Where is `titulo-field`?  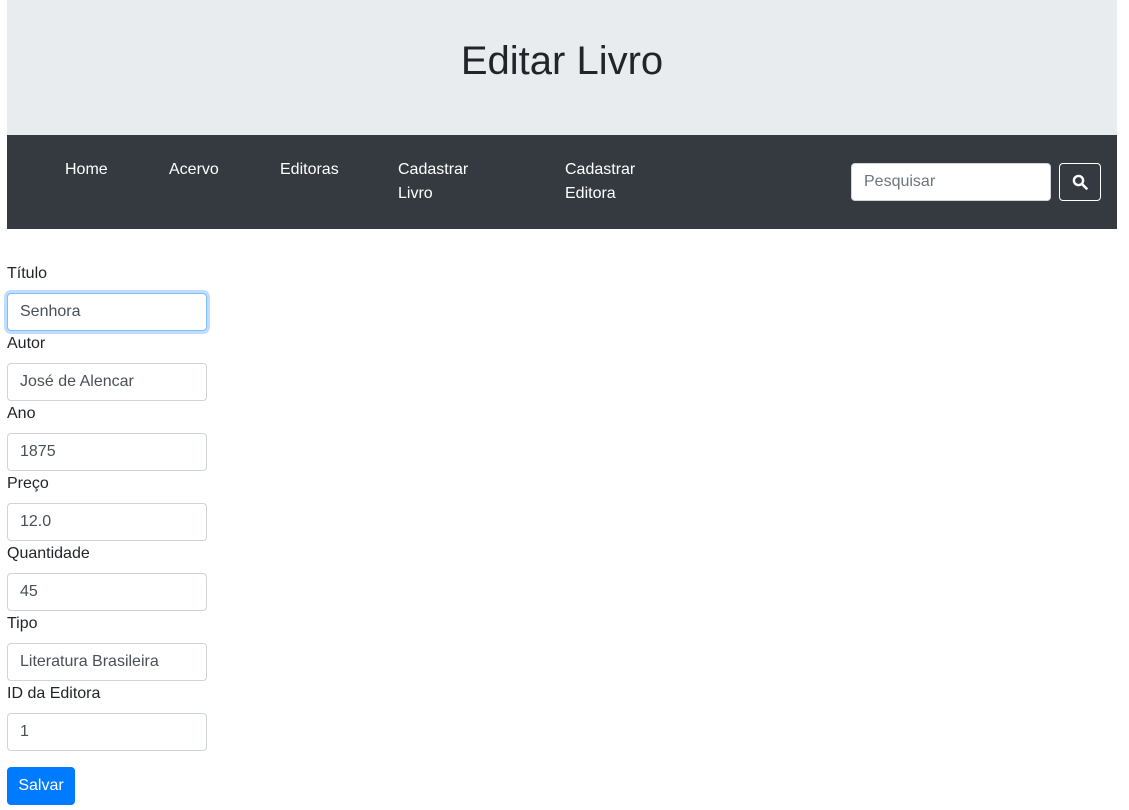
titulo-field is located at coordinates (107, 312).